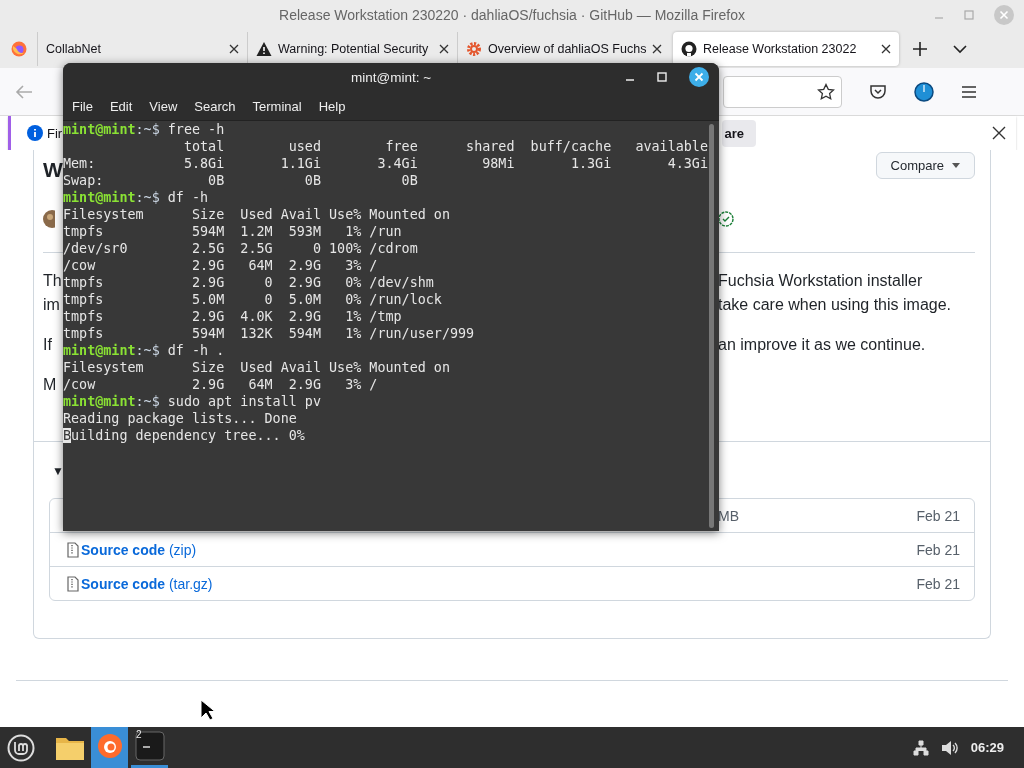  I want to click on firefox-taskbar-button, so click(109, 747).